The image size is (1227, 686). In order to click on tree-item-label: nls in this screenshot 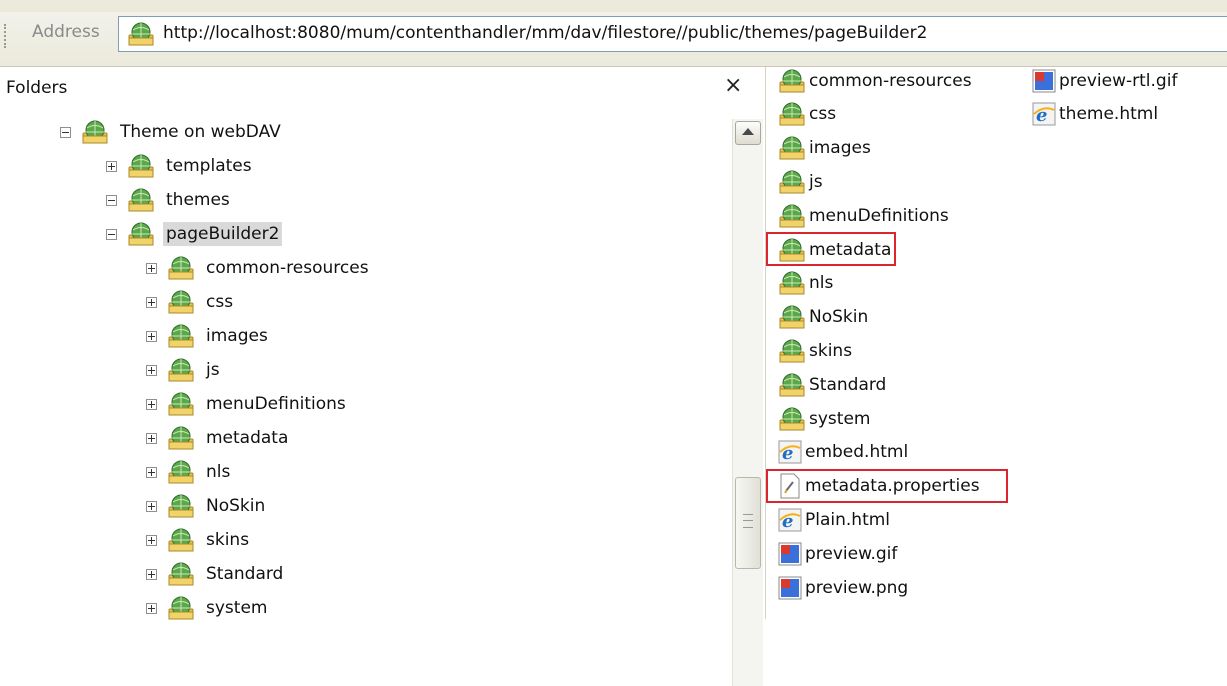, I will do `click(218, 472)`.